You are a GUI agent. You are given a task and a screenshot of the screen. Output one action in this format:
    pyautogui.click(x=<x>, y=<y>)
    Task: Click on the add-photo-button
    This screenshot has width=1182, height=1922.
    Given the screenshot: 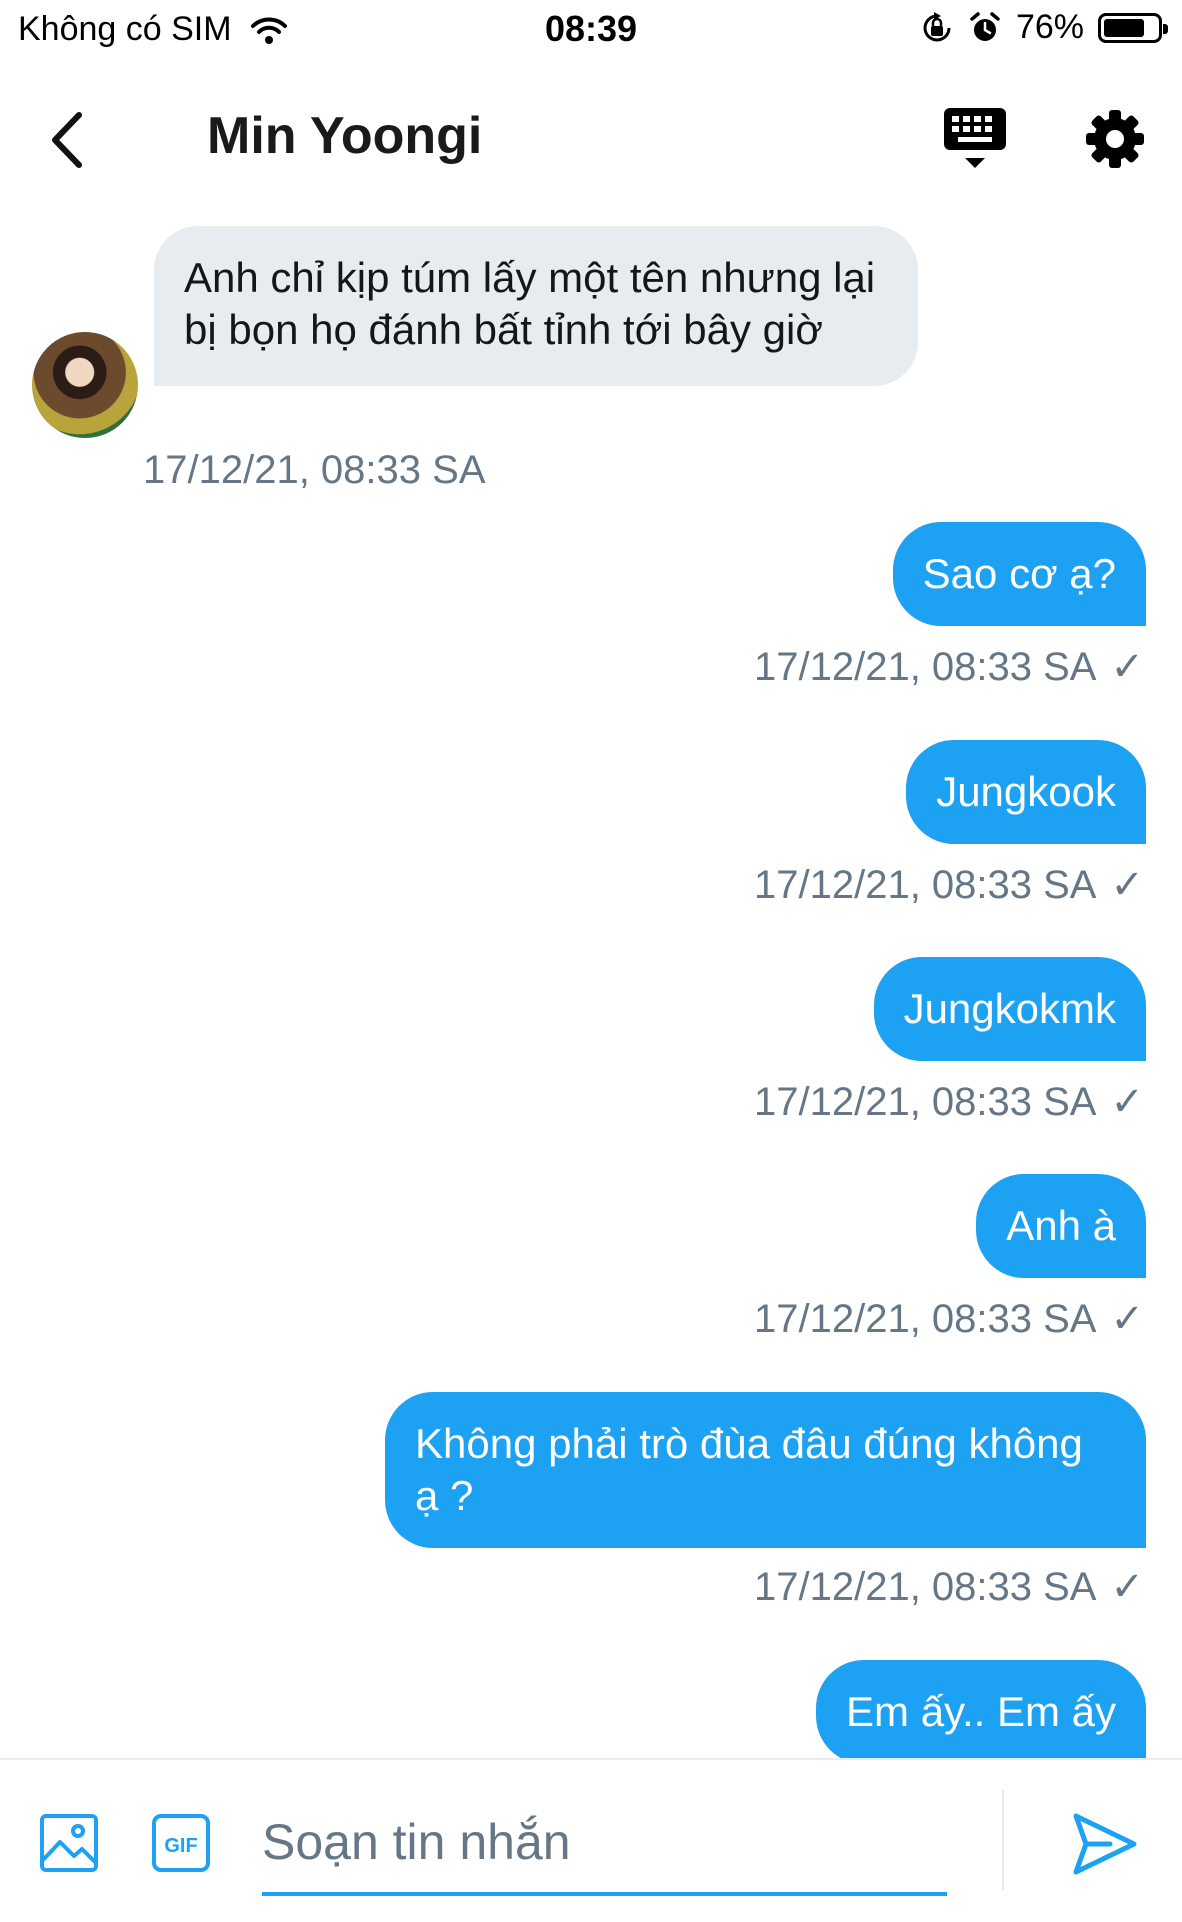 What is the action you would take?
    pyautogui.click(x=69, y=1843)
    